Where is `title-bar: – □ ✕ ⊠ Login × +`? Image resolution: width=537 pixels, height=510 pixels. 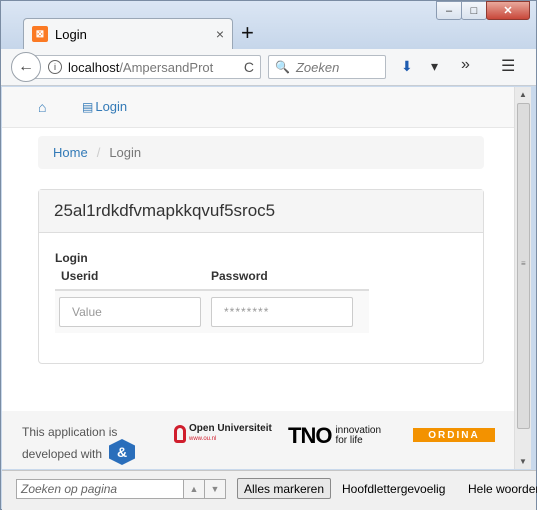 title-bar: – □ ✕ ⊠ Login × + is located at coordinates (268, 25).